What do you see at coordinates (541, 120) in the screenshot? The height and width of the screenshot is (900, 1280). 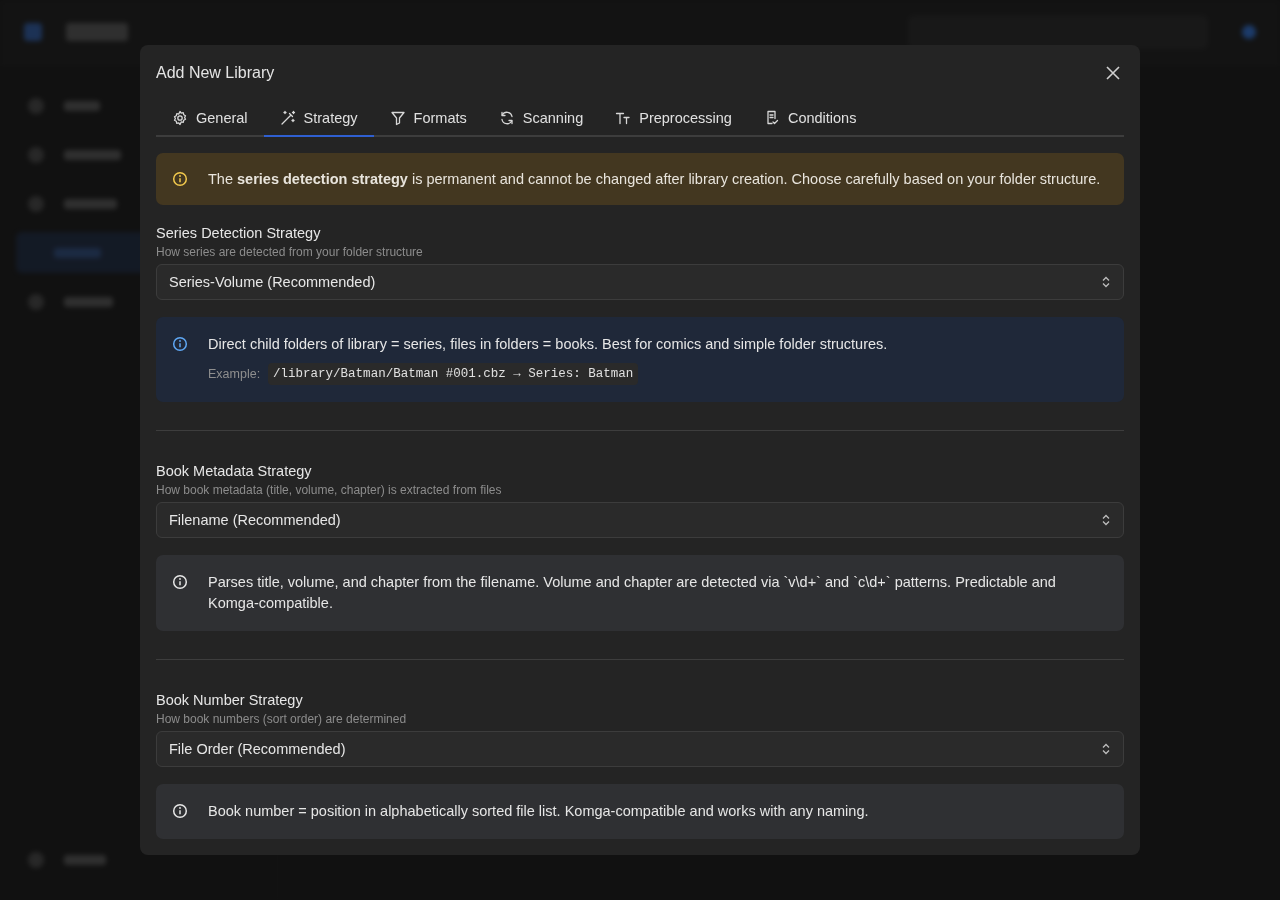 I see `tab: Scanning` at bounding box center [541, 120].